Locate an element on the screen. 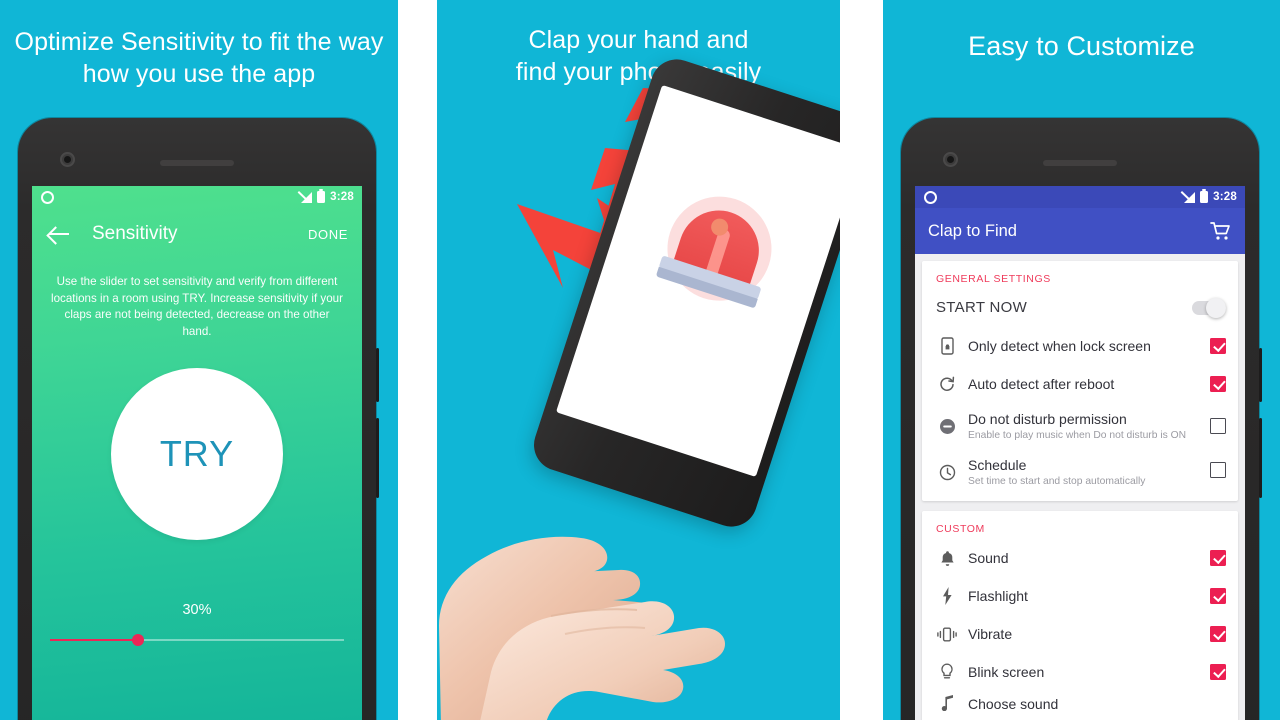 The image size is (1280, 720). status-bar-1: 3:28 is located at coordinates (197, 197).